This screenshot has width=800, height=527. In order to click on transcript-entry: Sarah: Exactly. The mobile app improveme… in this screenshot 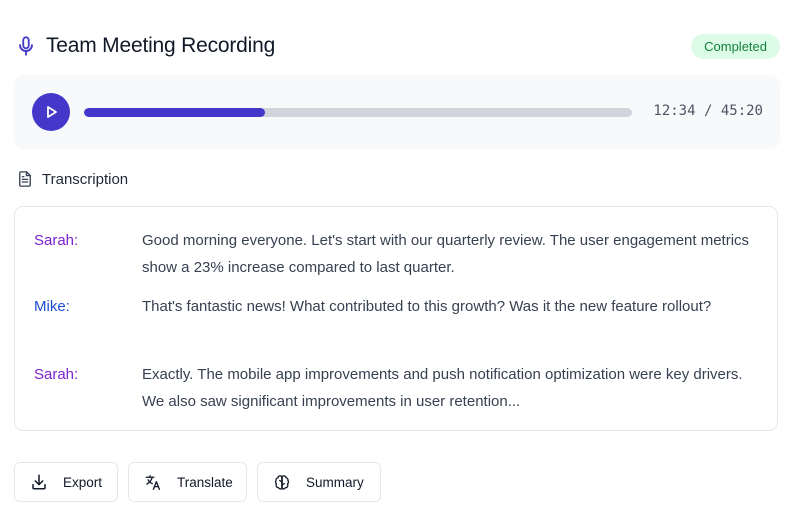, I will do `click(395, 388)`.